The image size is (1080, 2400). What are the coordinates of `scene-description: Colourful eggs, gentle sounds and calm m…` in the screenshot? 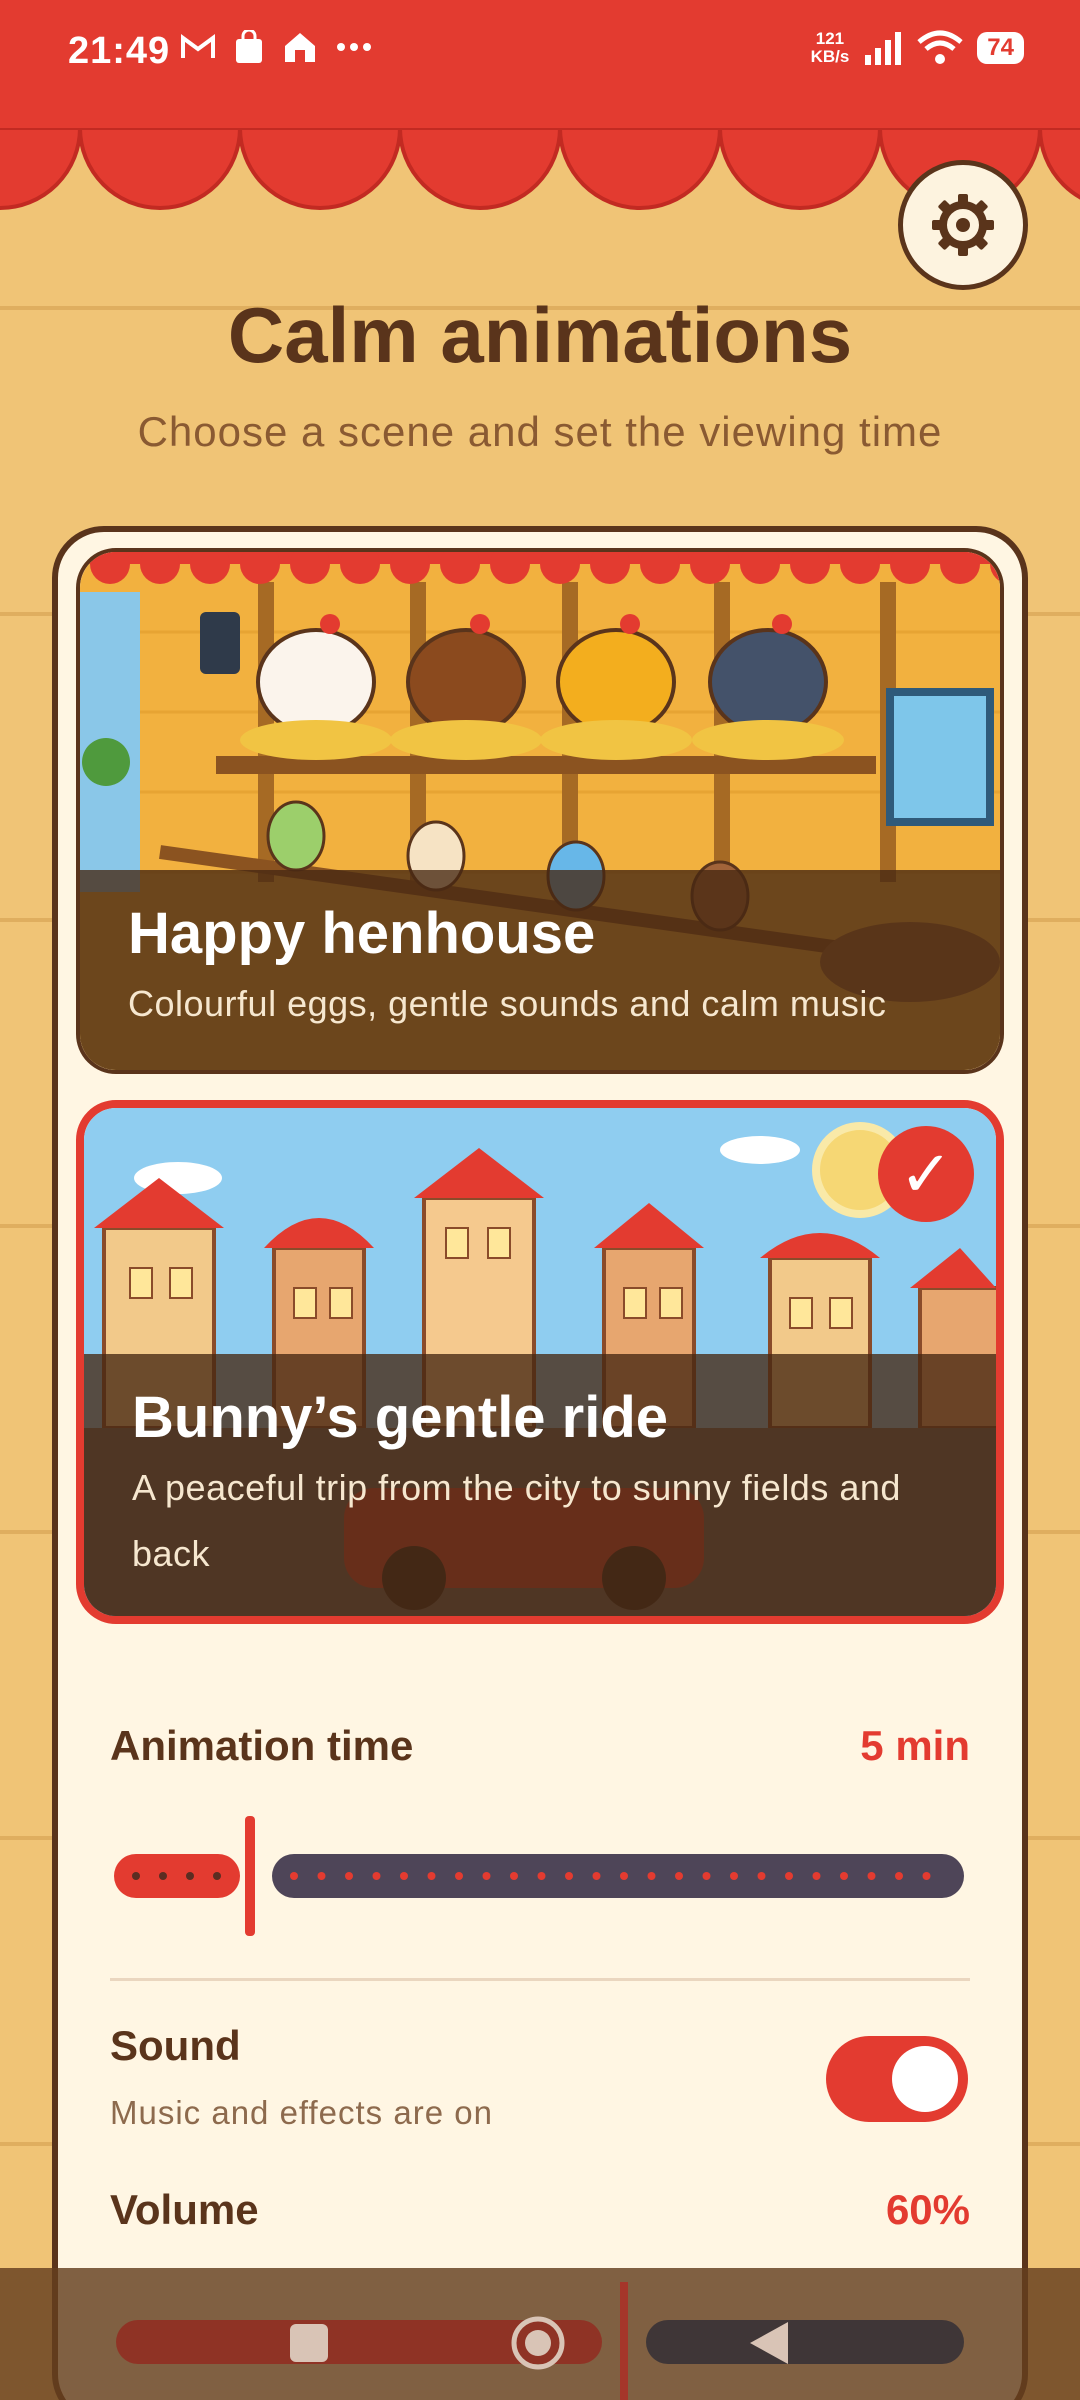 It's located at (507, 1003).